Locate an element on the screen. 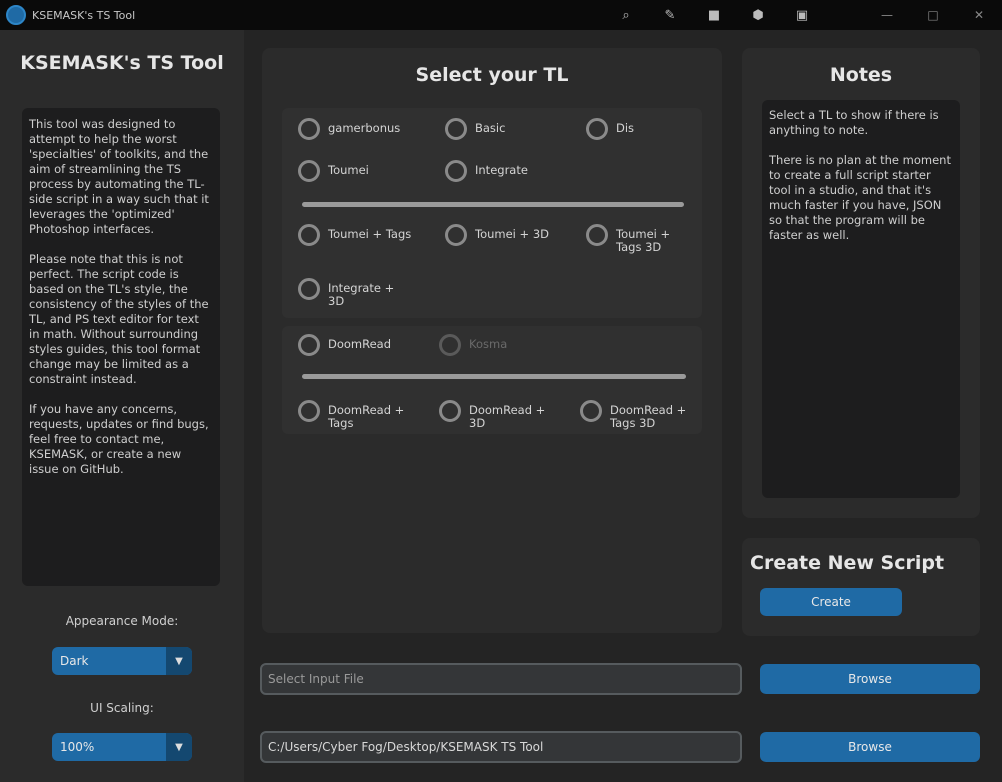  app-logo-icon is located at coordinates (16, 15).